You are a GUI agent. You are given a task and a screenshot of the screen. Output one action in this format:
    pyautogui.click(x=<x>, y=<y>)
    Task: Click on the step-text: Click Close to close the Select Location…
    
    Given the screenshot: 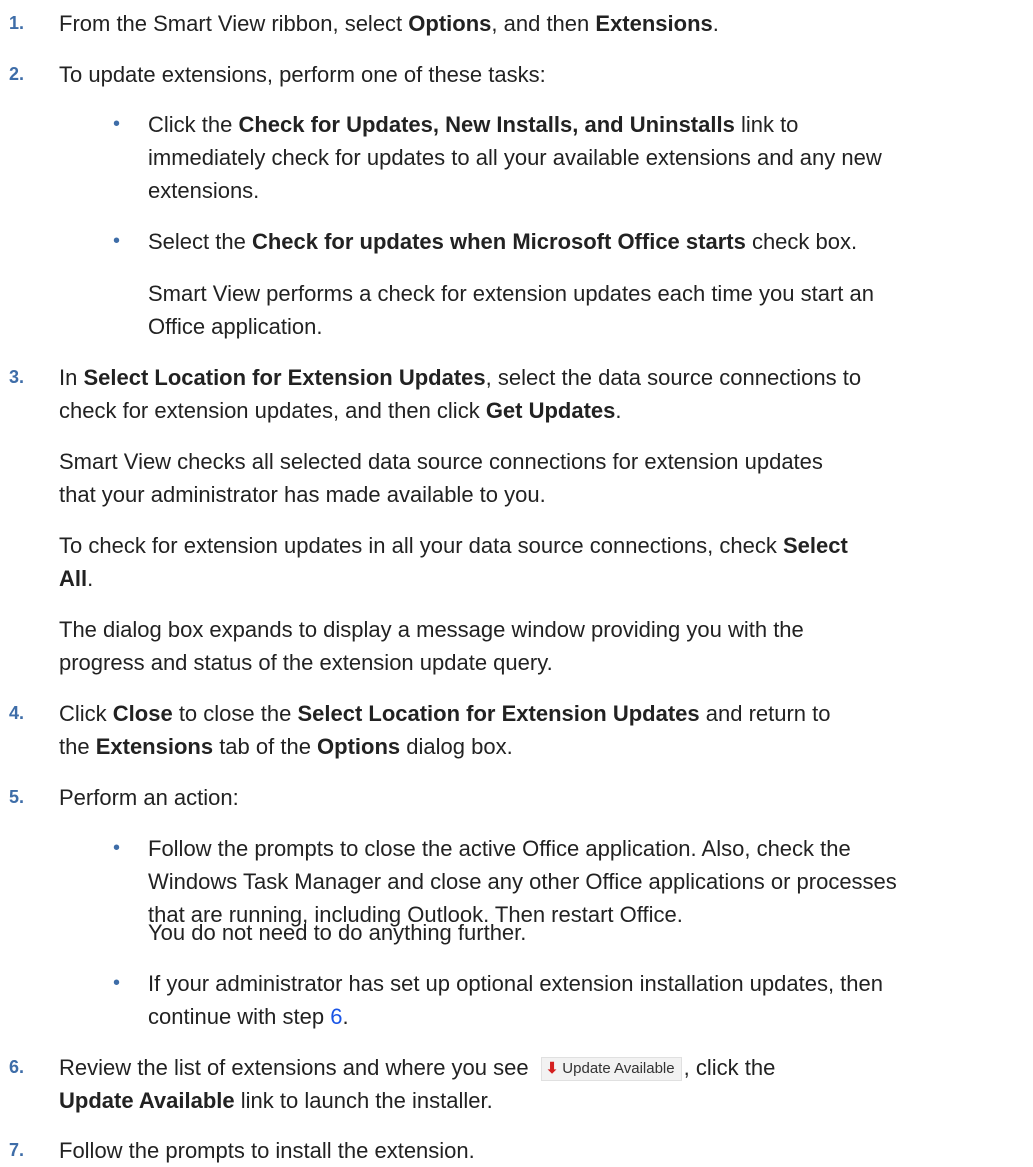 What is the action you would take?
    pyautogui.click(x=445, y=730)
    